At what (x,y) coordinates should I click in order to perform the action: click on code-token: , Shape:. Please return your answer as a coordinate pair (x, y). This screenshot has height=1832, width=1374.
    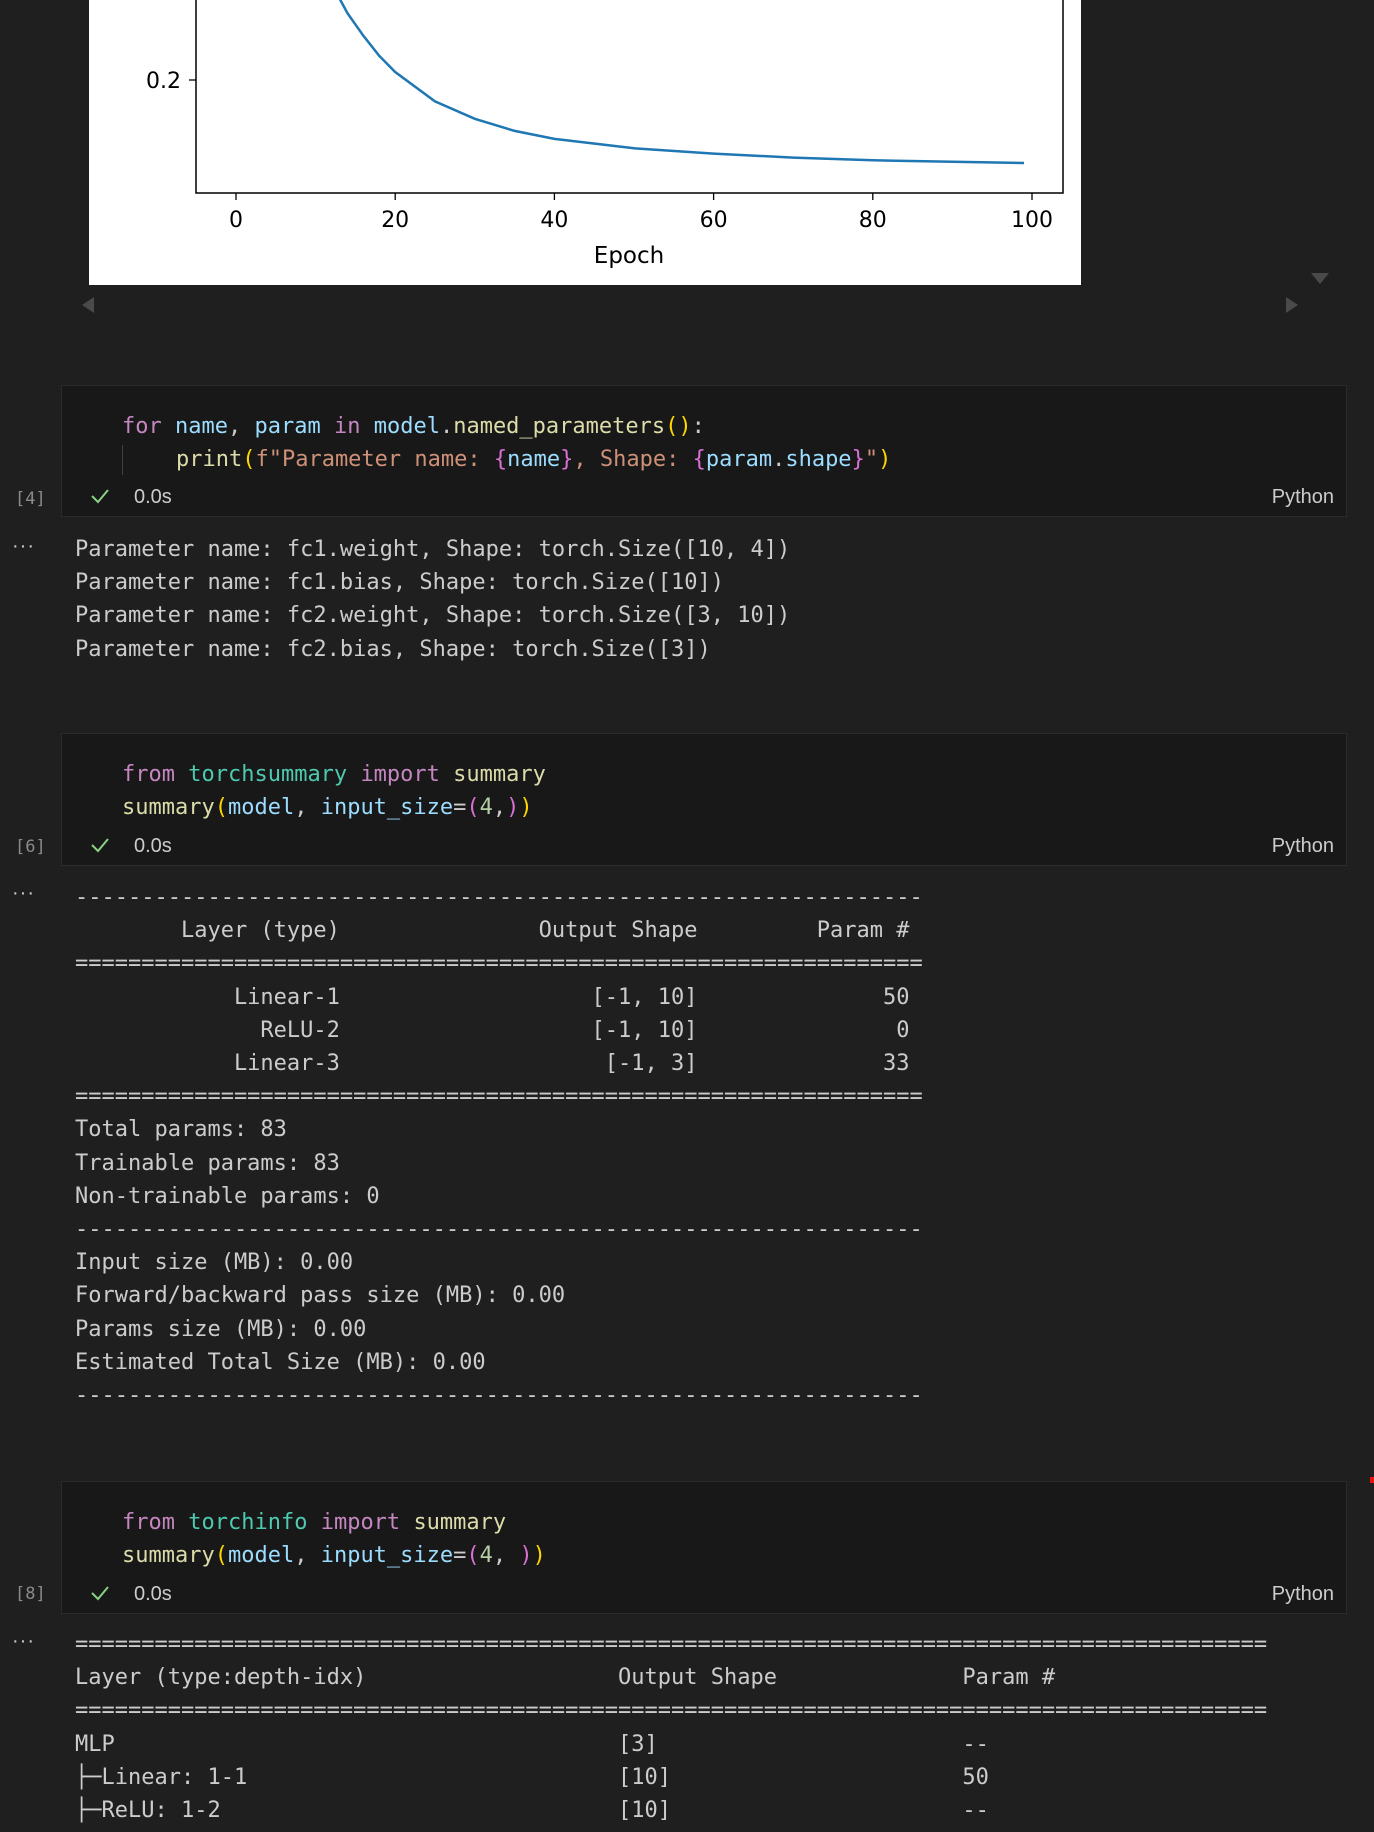
    Looking at the image, I should click on (633, 459).